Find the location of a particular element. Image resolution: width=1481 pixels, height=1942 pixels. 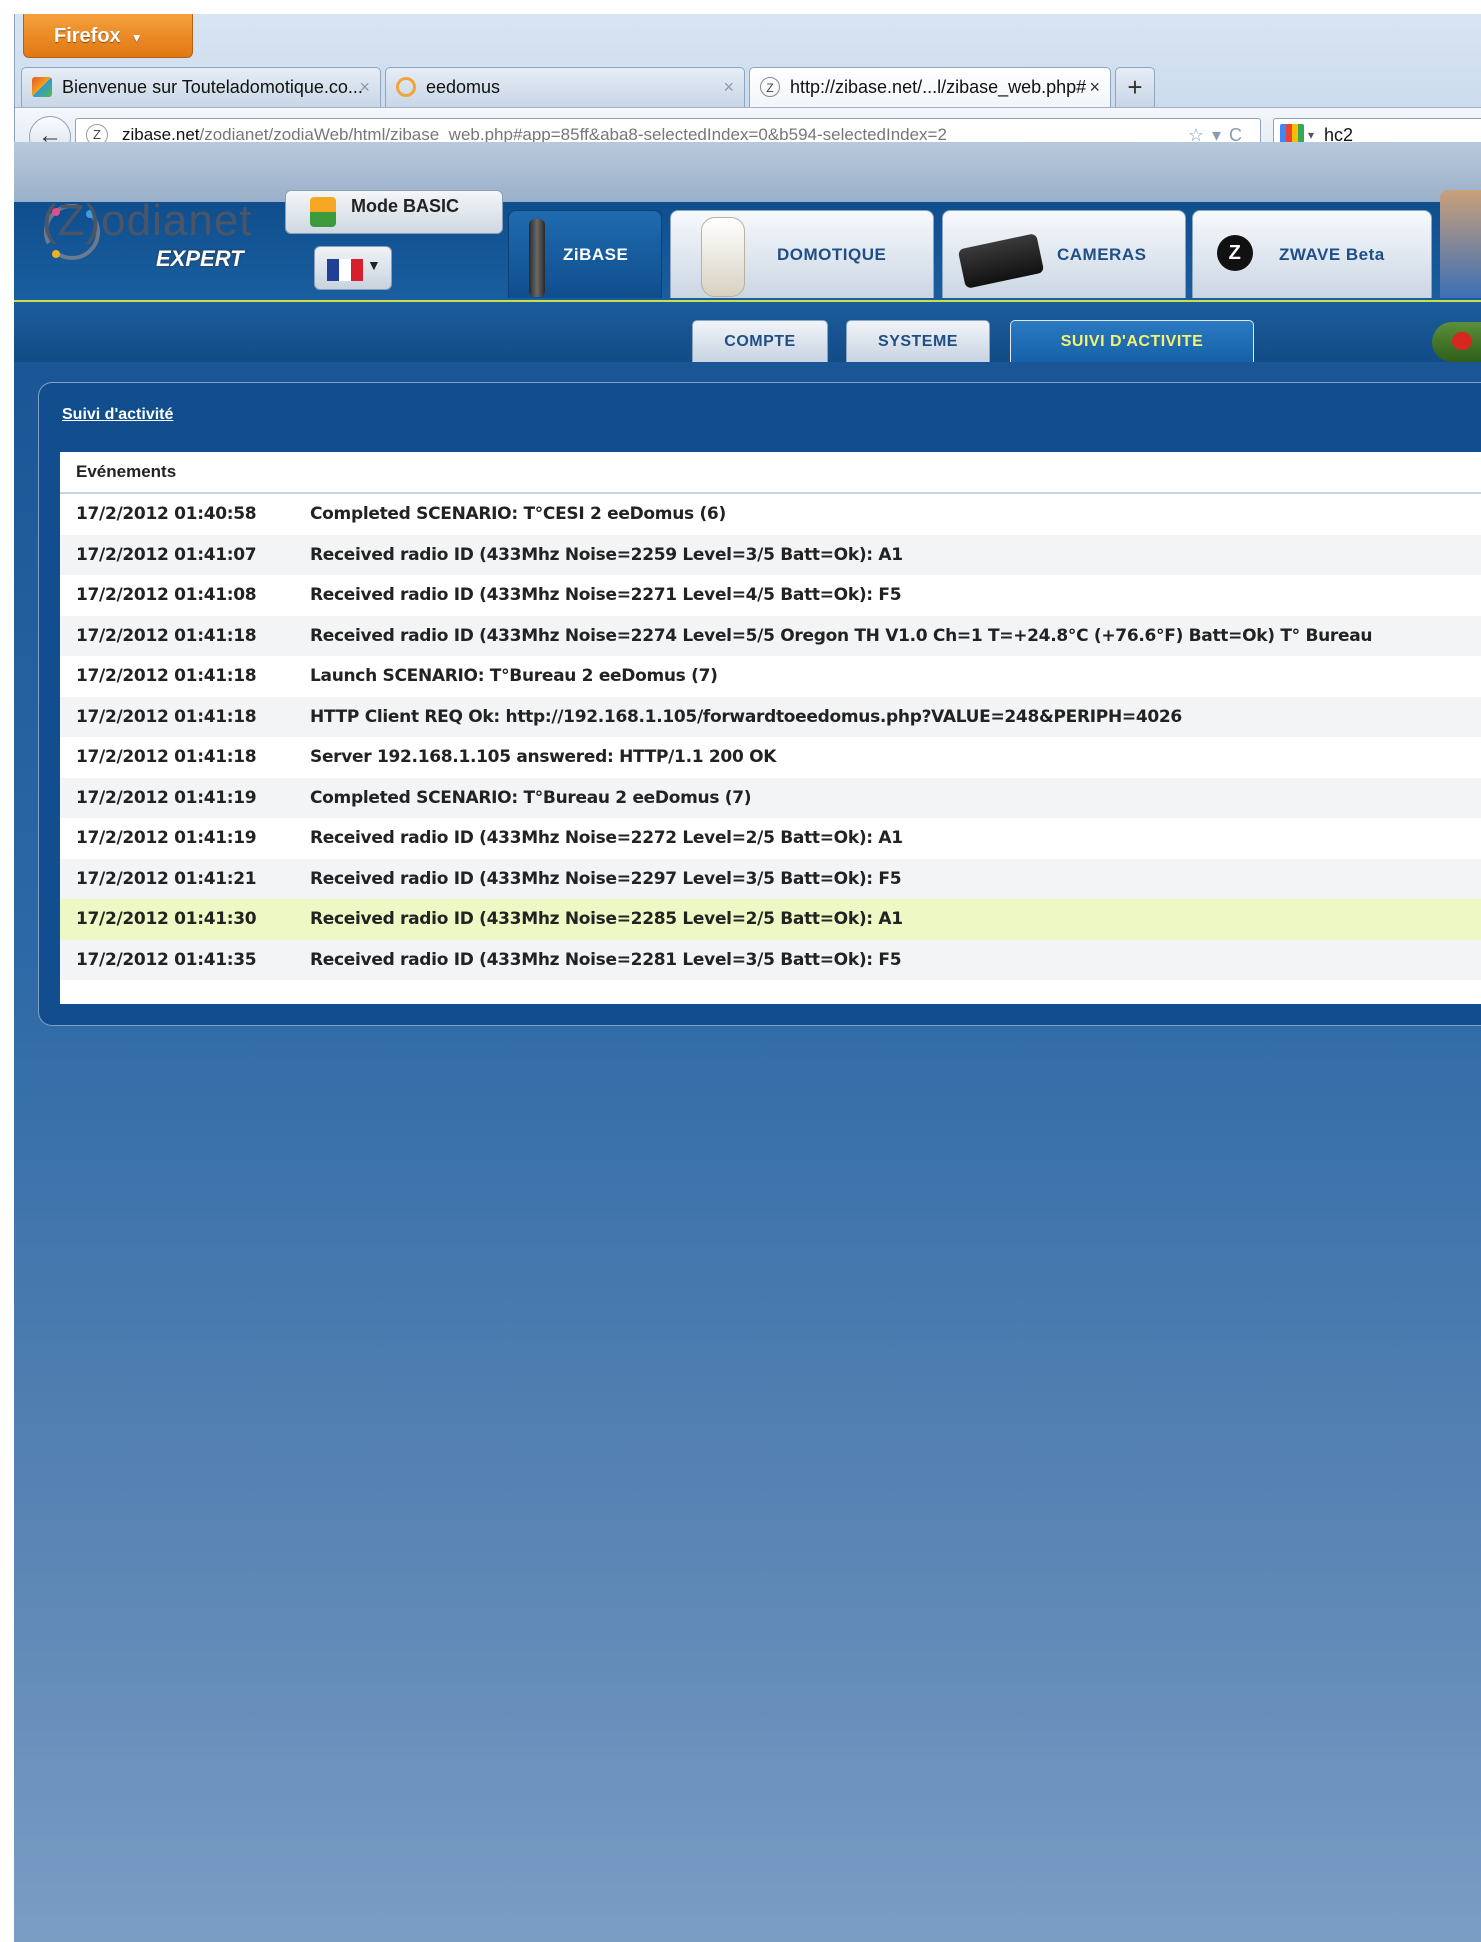

event-timestamp: 17/2/2012 01:41:21 is located at coordinates (166, 878).